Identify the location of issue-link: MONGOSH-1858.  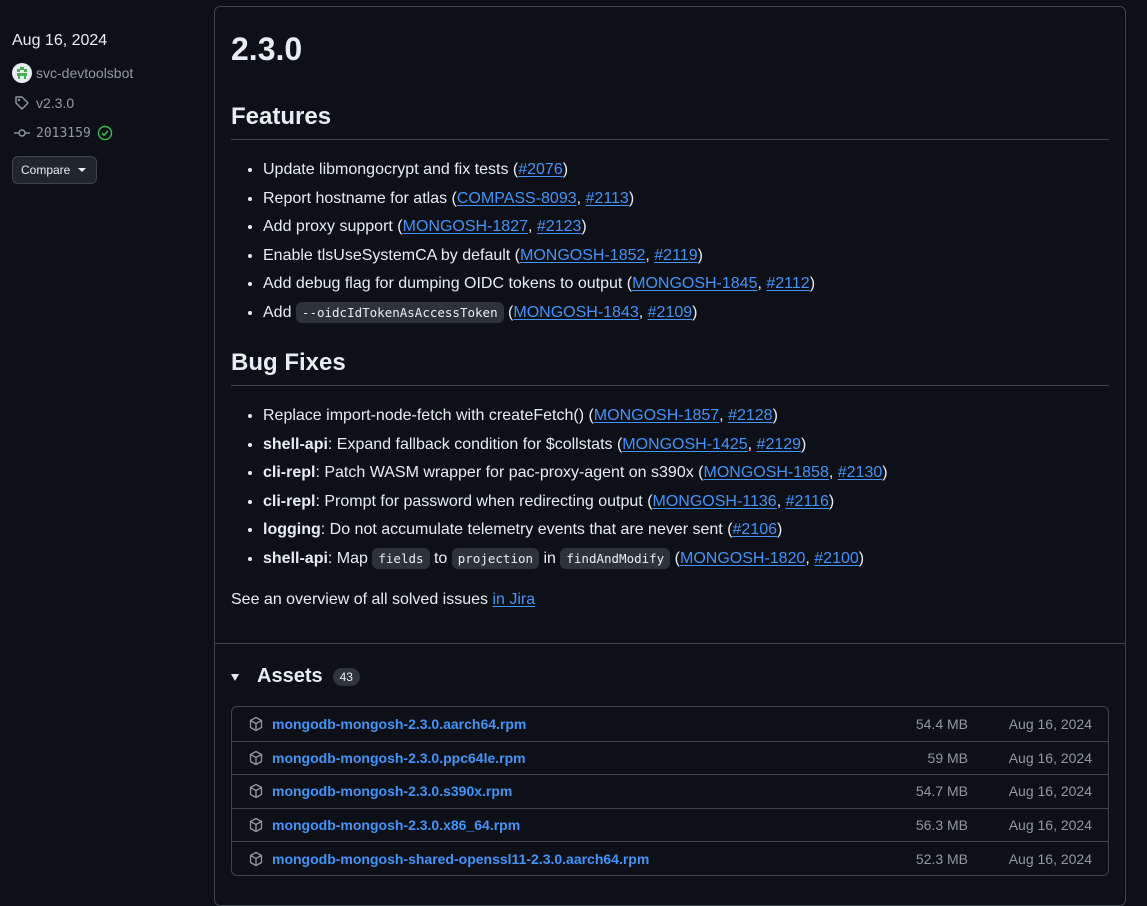
(765, 472).